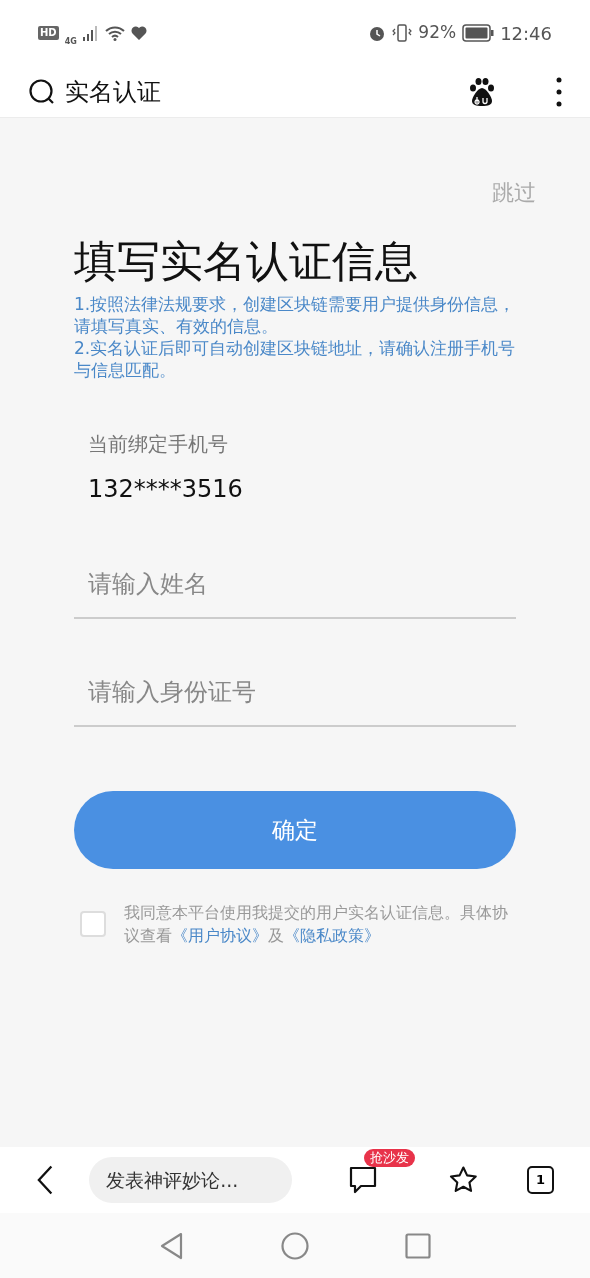 The image size is (590, 1278). What do you see at coordinates (246, 261) in the screenshot?
I see `form-heading: 填写实名认证信息` at bounding box center [246, 261].